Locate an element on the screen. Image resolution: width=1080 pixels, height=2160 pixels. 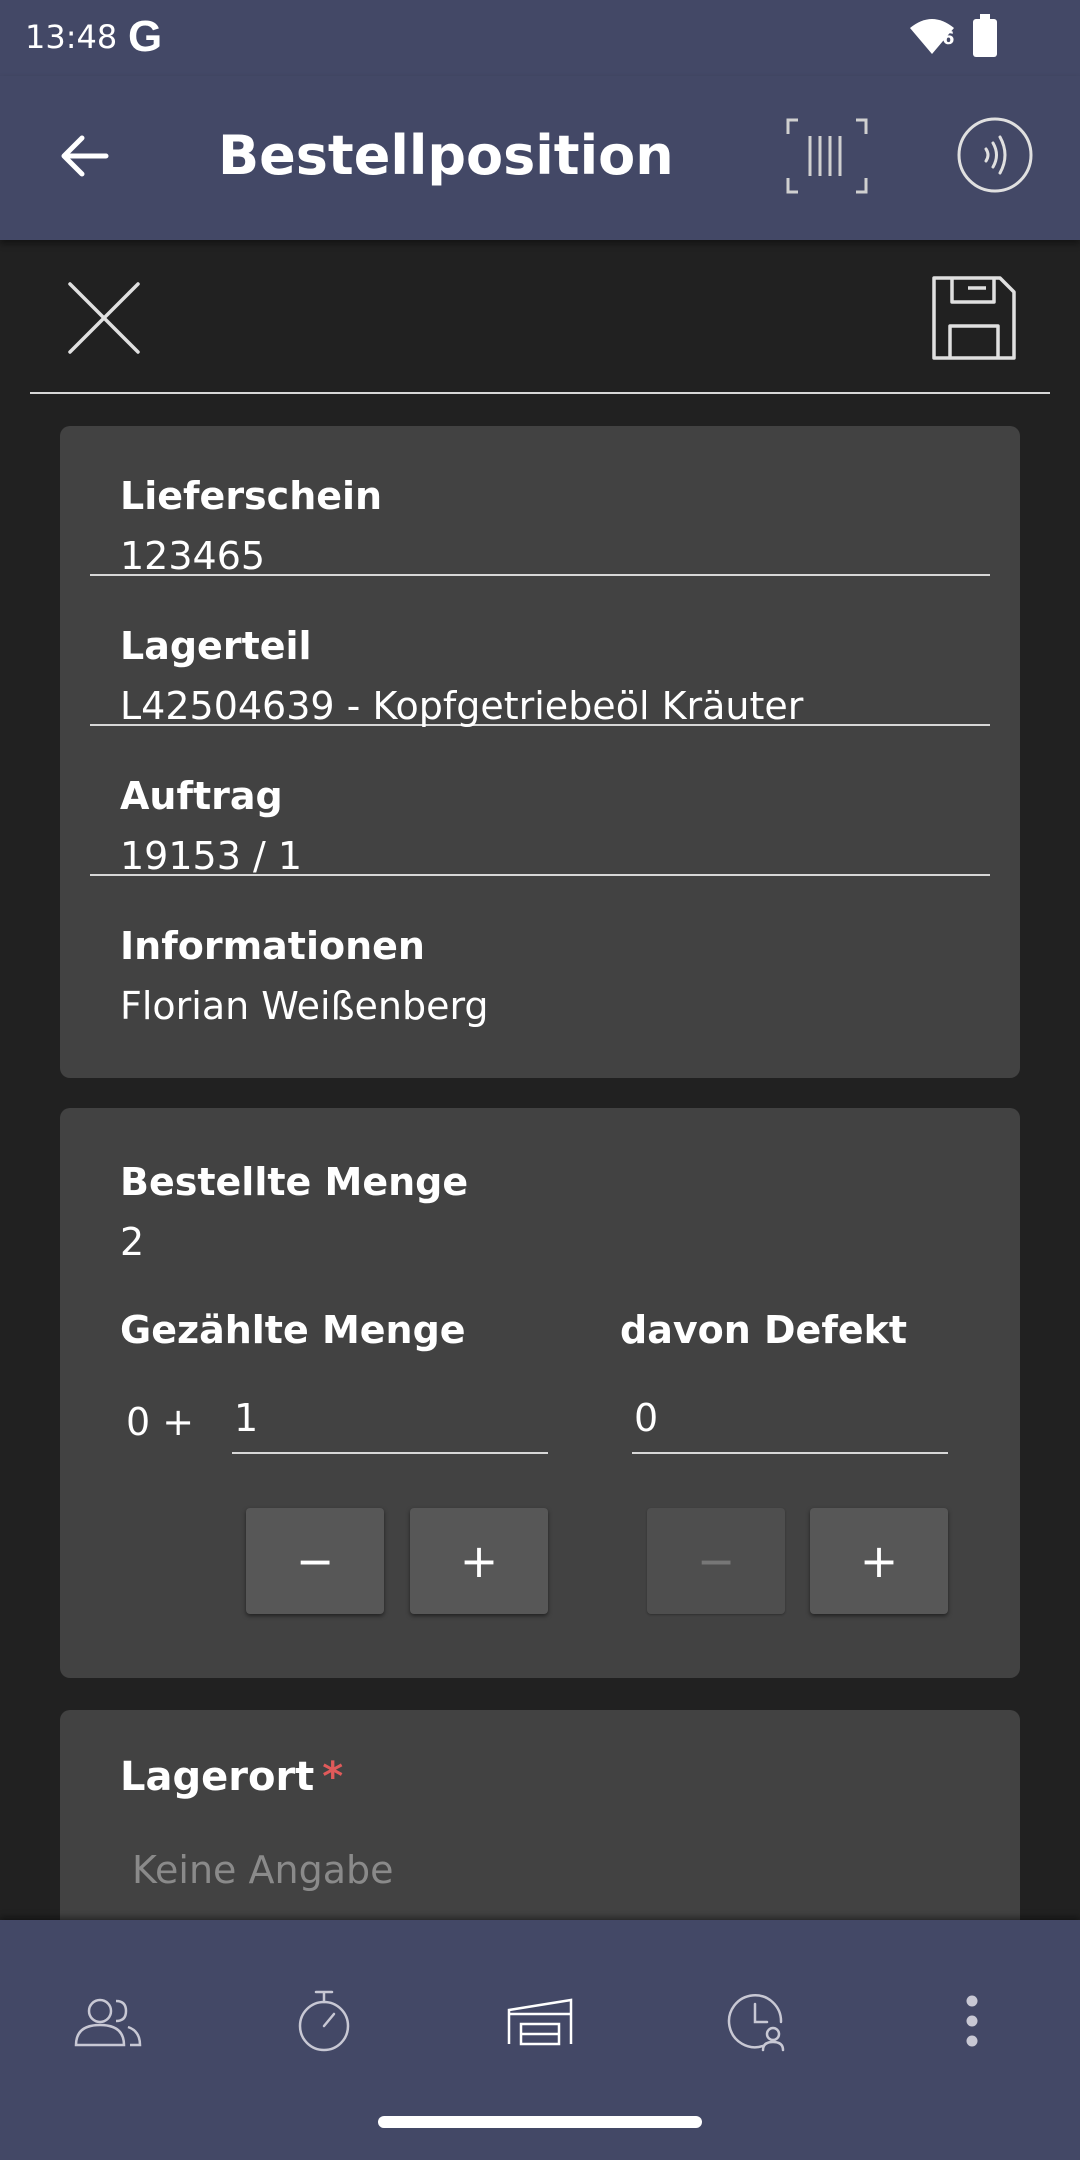
users-icon is located at coordinates (108, 2022).